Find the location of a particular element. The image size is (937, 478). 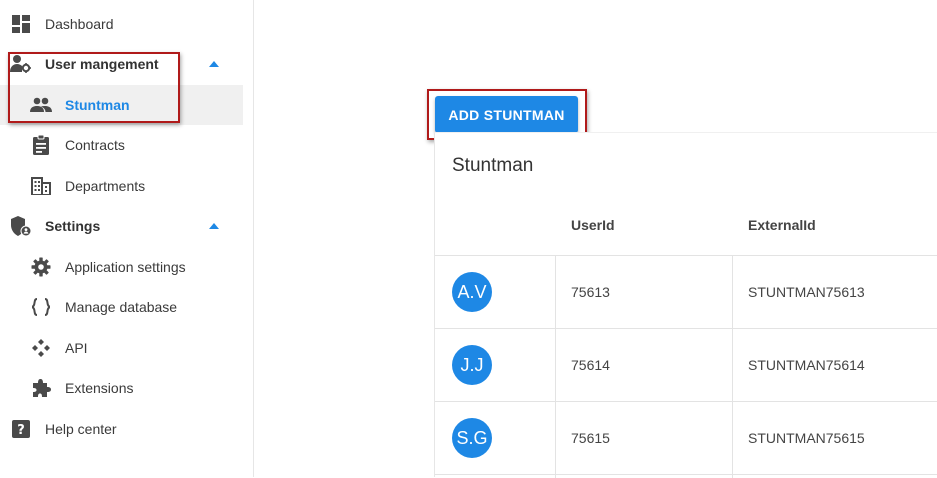

nav-user-management-label: User mangement is located at coordinates (102, 64).